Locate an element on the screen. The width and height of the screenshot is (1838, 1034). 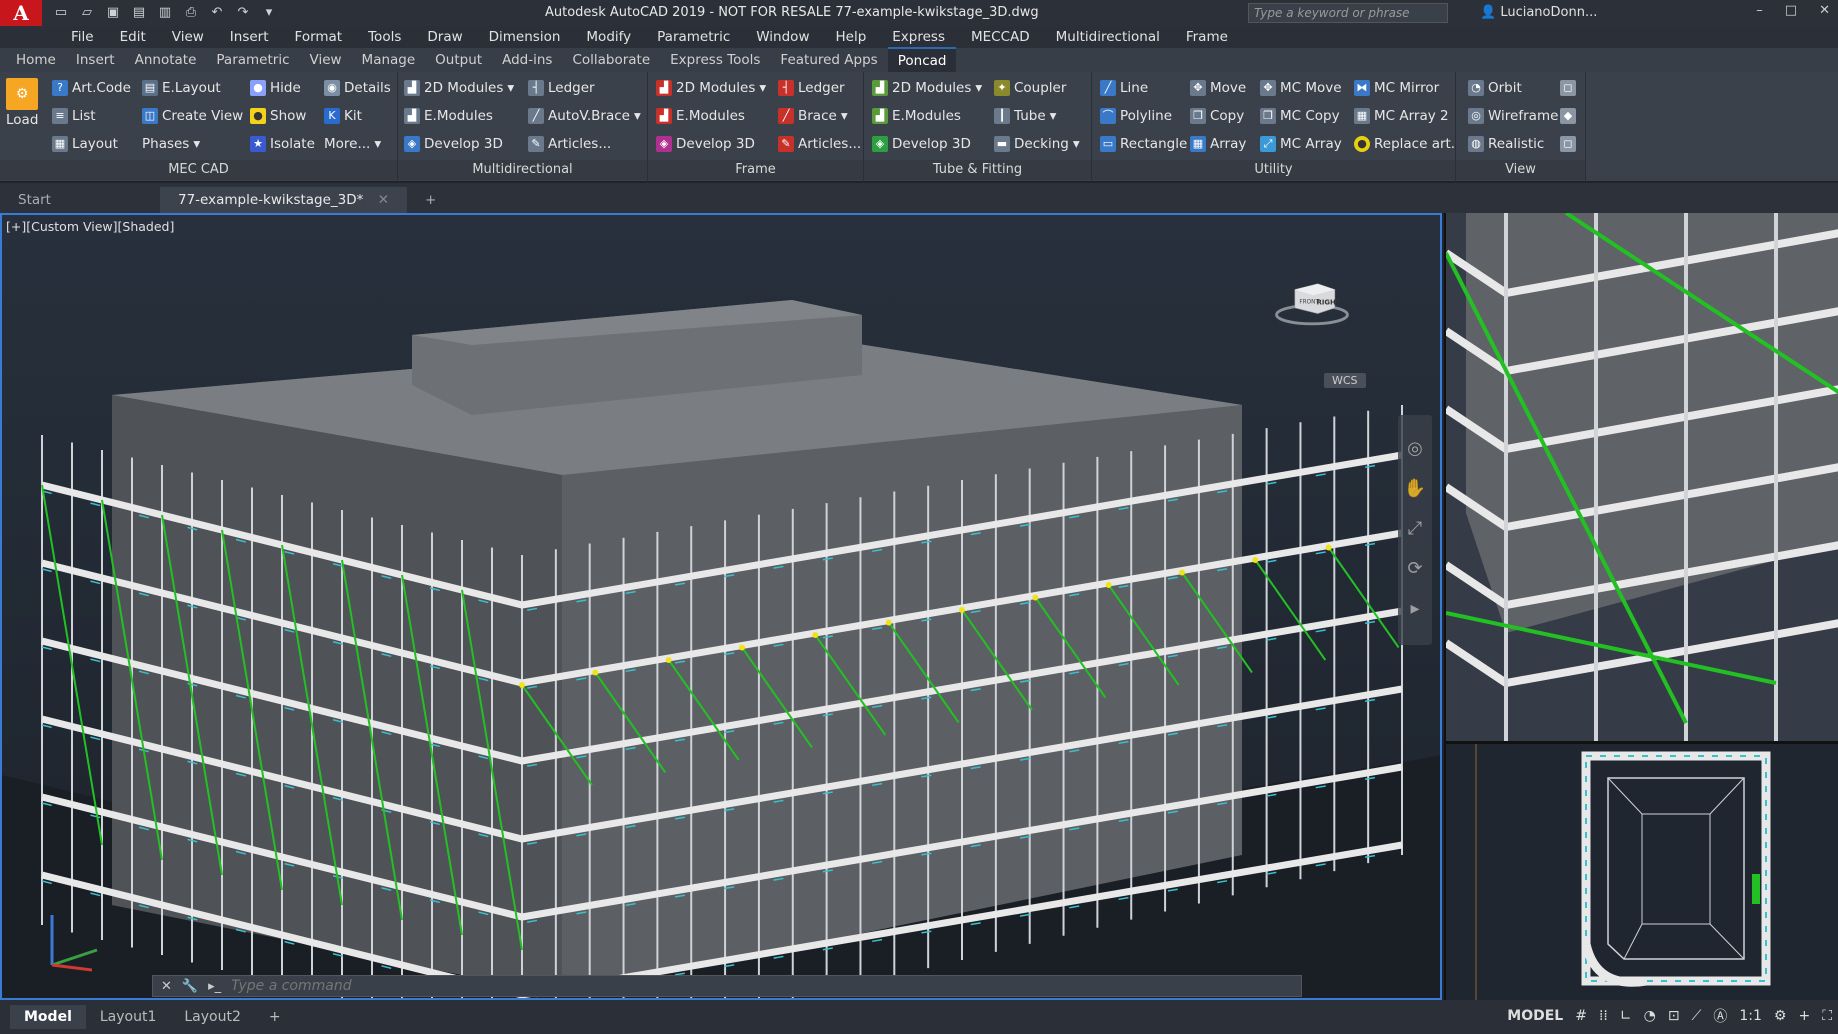
undo-icon: ↶ is located at coordinates (217, 13).